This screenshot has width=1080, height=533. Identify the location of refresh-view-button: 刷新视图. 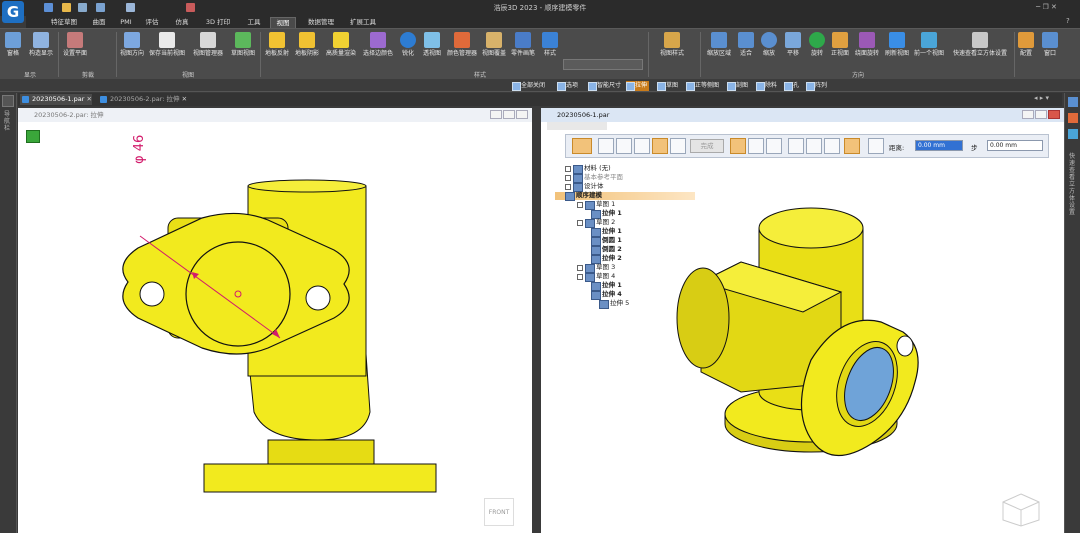
(897, 45).